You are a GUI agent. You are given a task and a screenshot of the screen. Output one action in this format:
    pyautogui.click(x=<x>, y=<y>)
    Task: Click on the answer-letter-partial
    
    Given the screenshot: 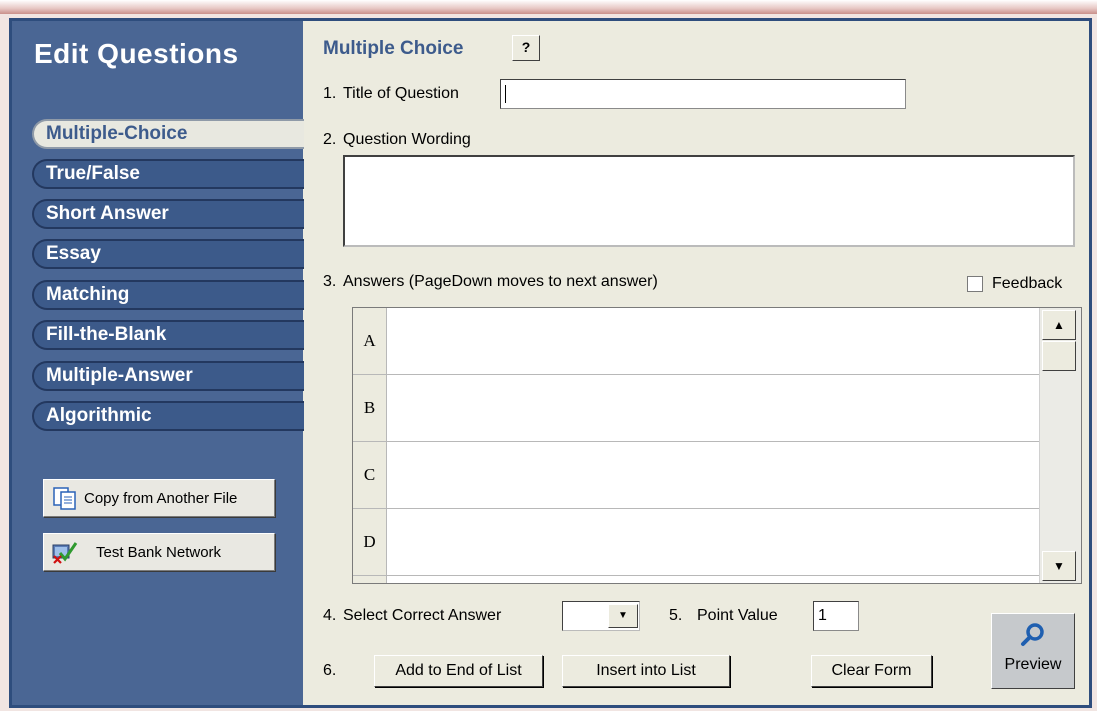 What is the action you would take?
    pyautogui.click(x=370, y=579)
    